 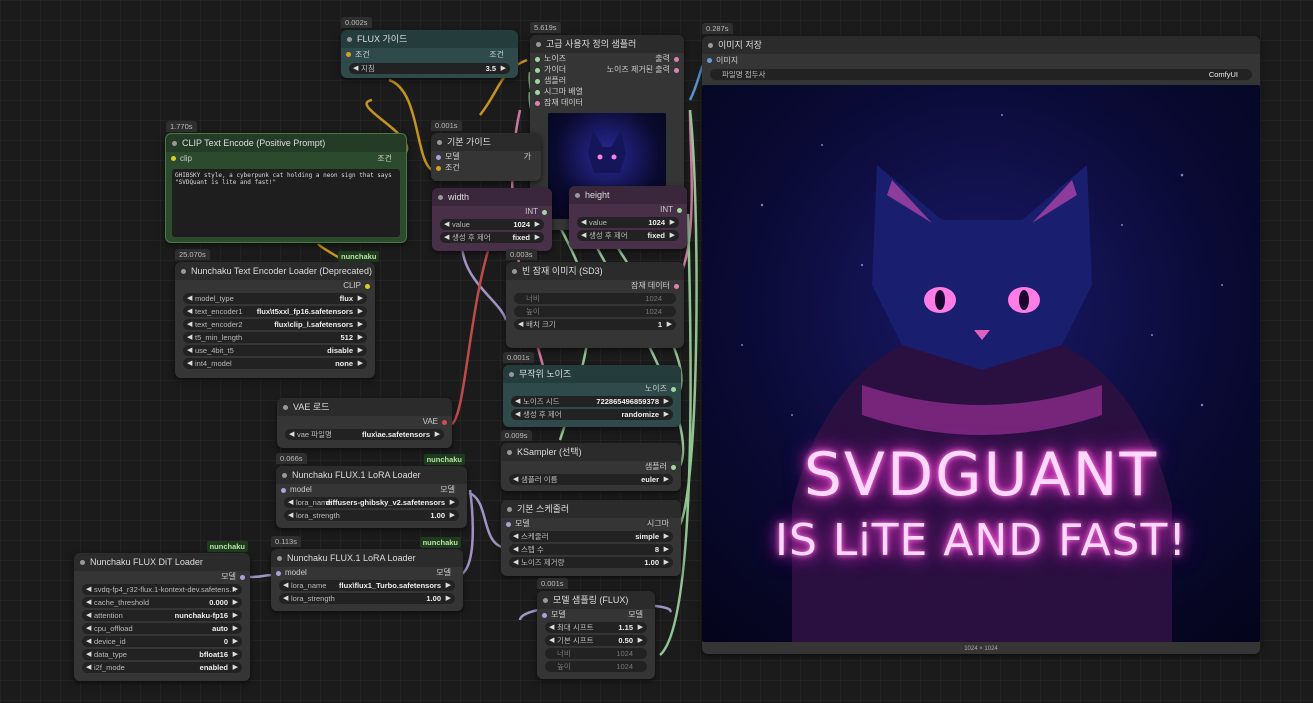 What do you see at coordinates (658, 523) in the screenshot?
I see `sigmas-output: 시그마` at bounding box center [658, 523].